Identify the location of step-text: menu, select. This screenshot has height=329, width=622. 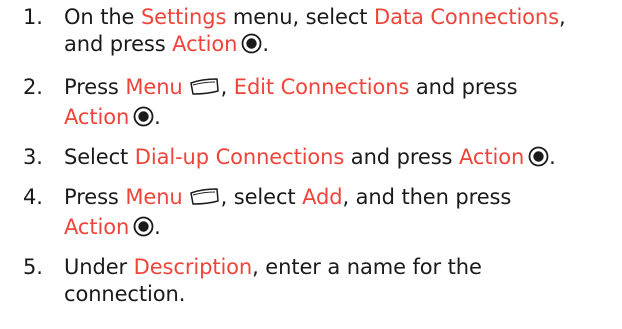
(300, 17).